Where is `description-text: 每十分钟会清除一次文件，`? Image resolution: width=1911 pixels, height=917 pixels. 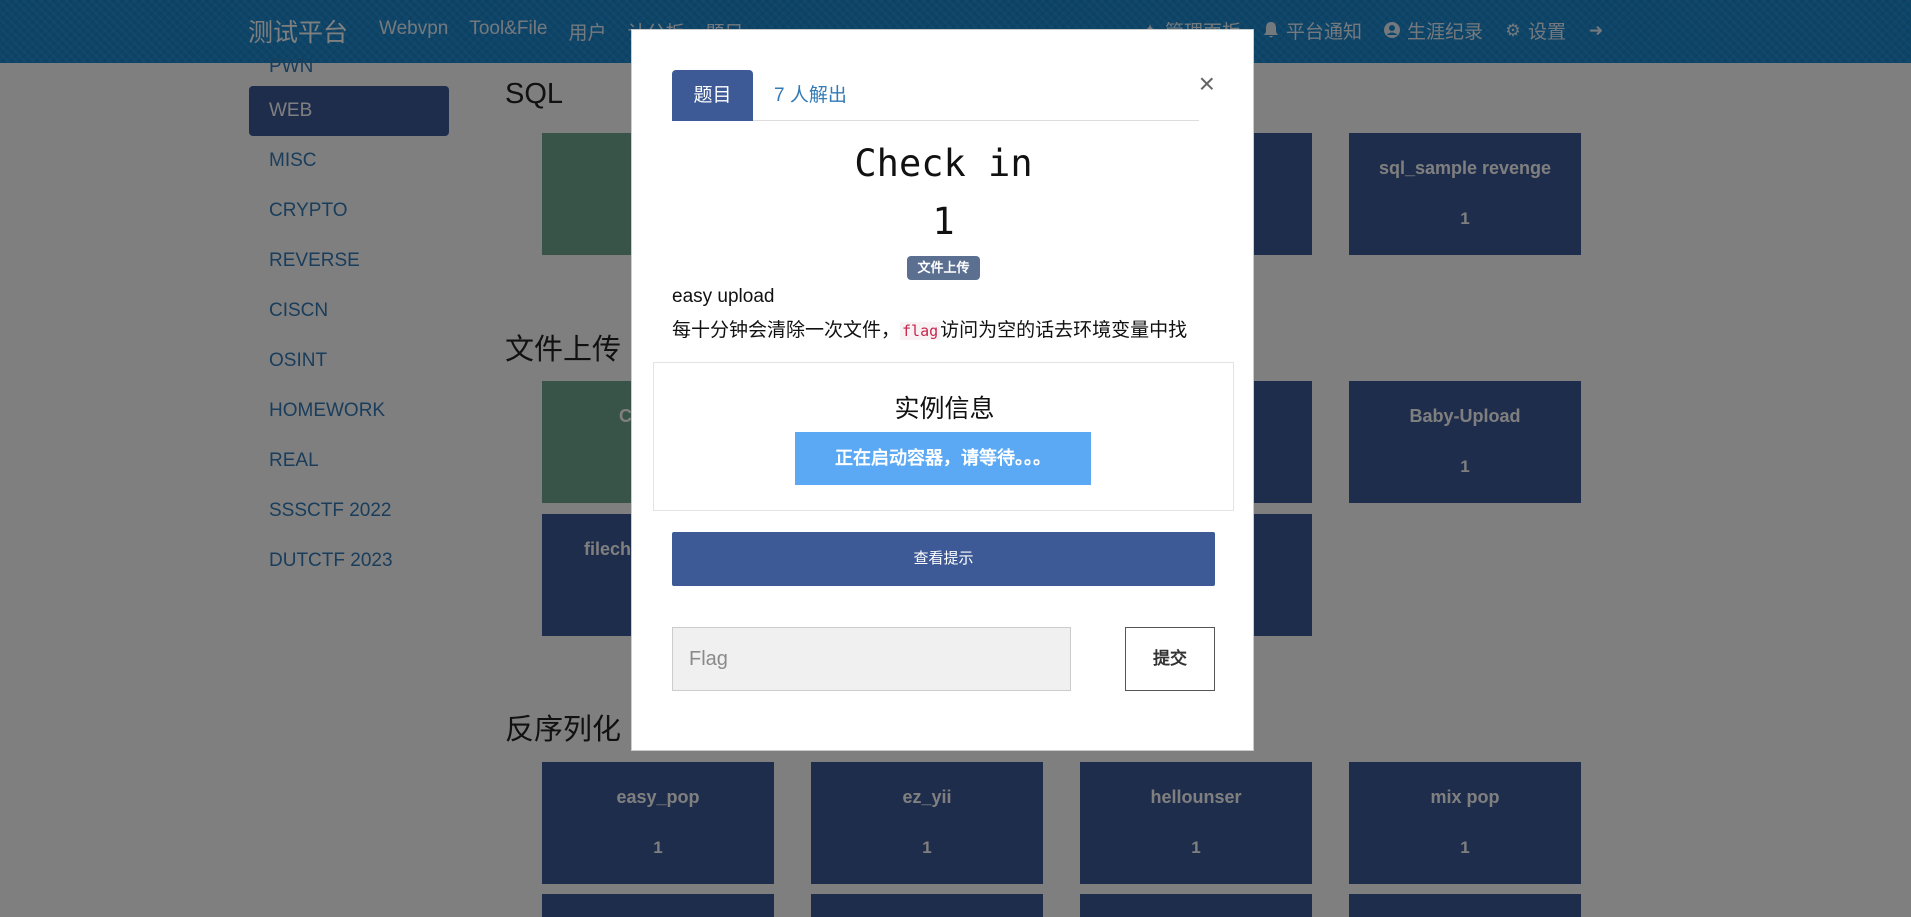
description-text: 每十分钟会清除一次文件， is located at coordinates (786, 330).